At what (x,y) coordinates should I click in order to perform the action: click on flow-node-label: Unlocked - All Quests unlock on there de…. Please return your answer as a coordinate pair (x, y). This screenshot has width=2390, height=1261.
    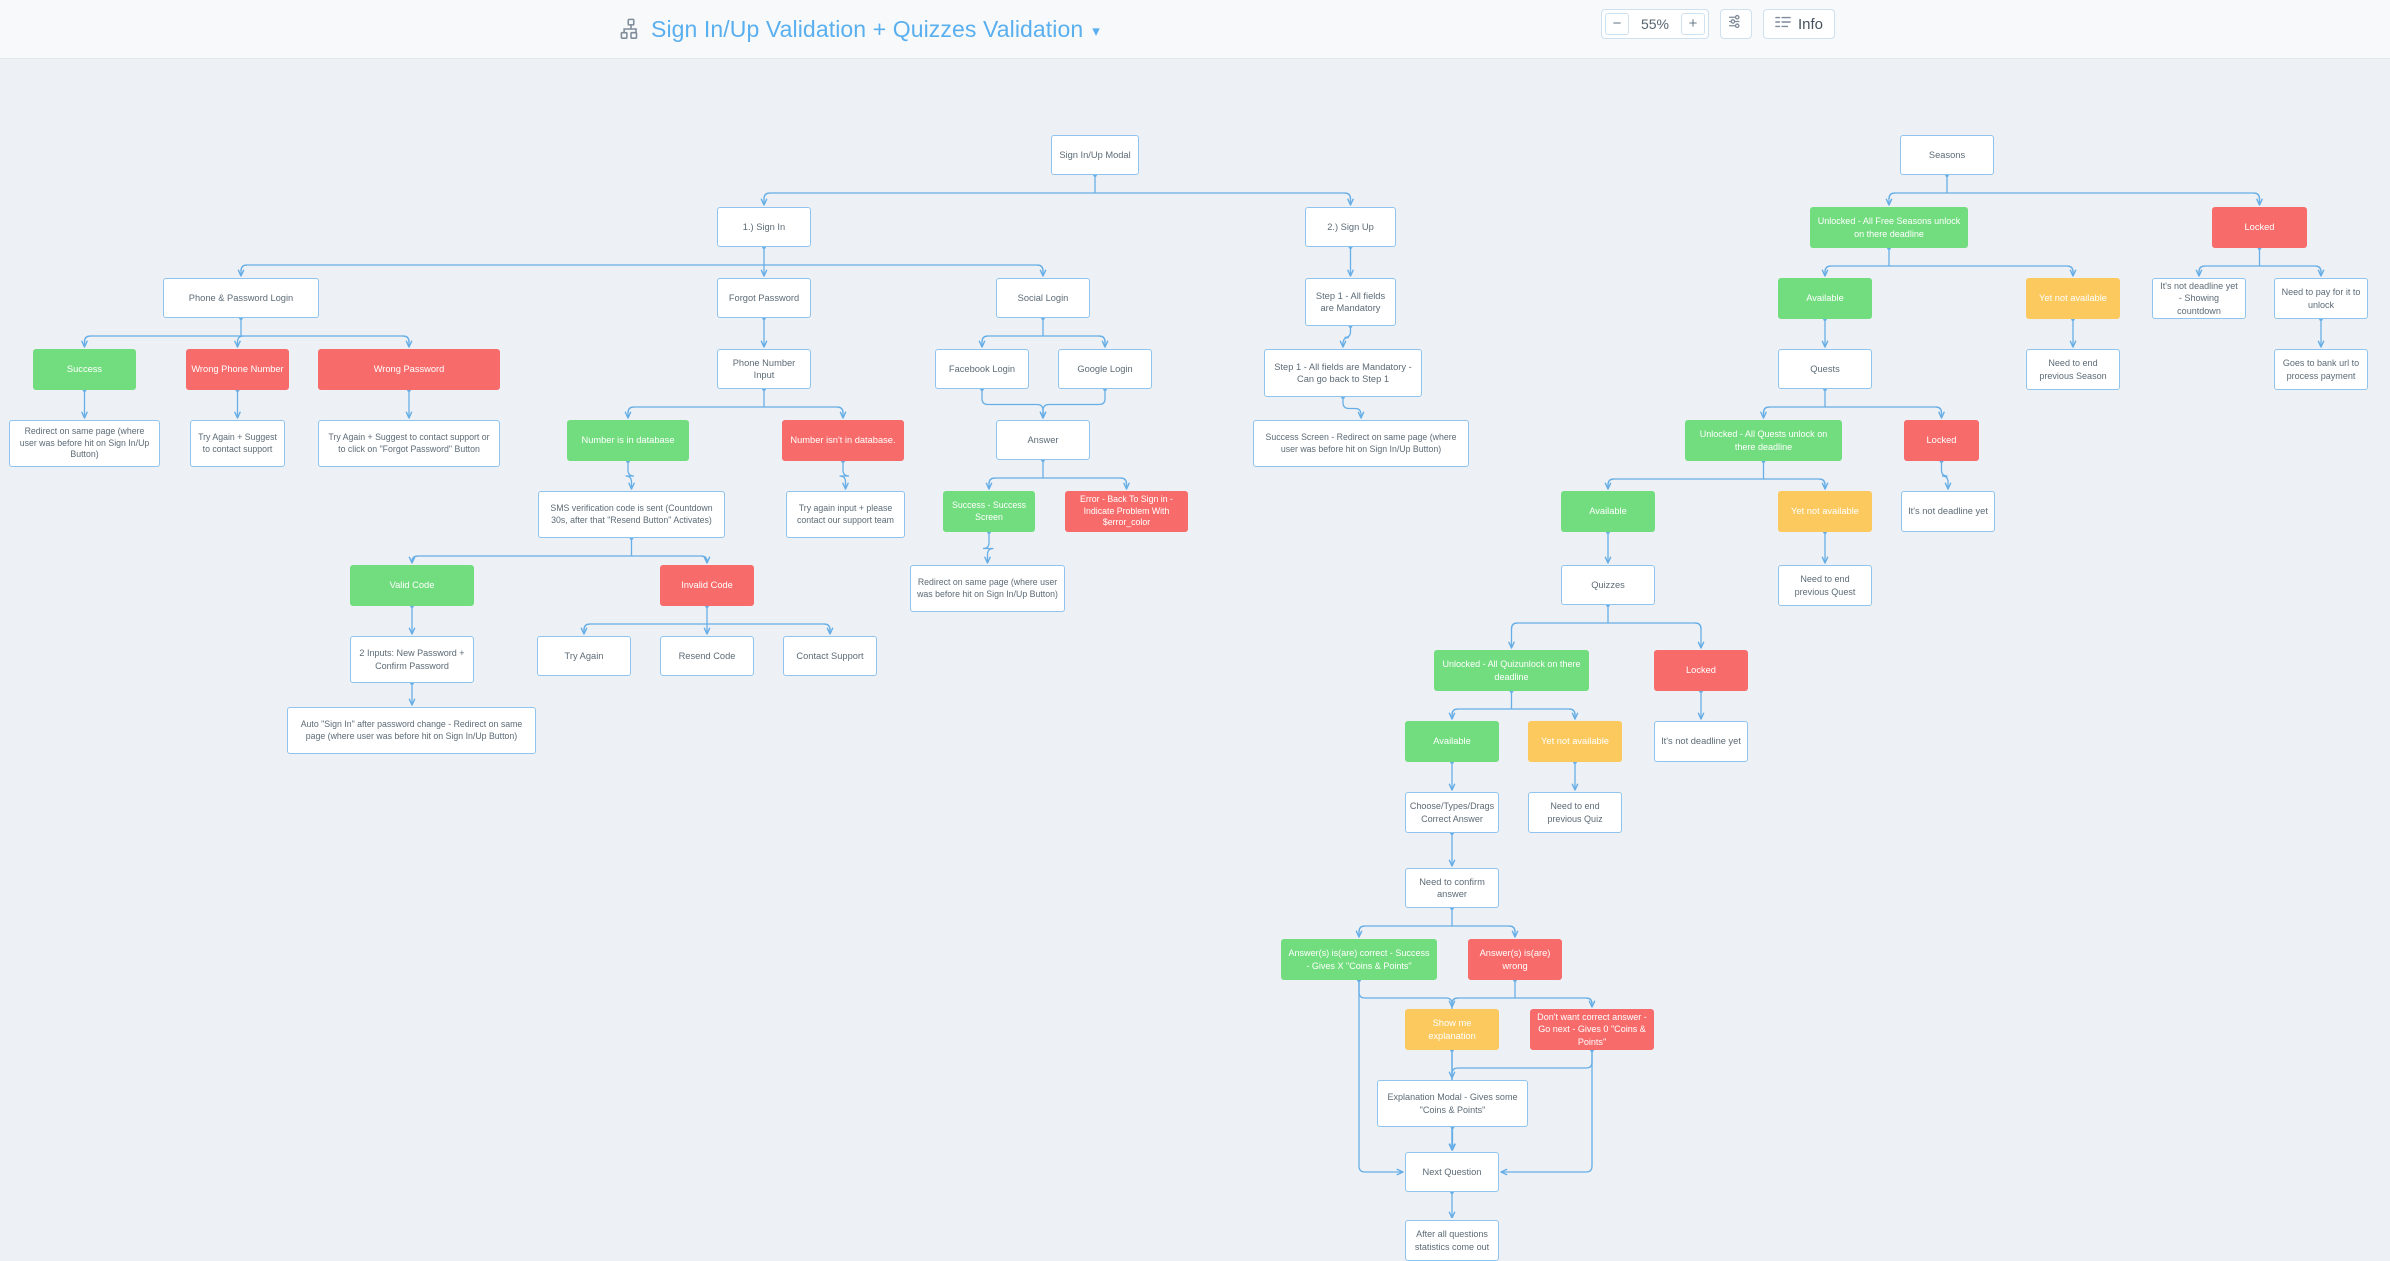
    Looking at the image, I should click on (1763, 440).